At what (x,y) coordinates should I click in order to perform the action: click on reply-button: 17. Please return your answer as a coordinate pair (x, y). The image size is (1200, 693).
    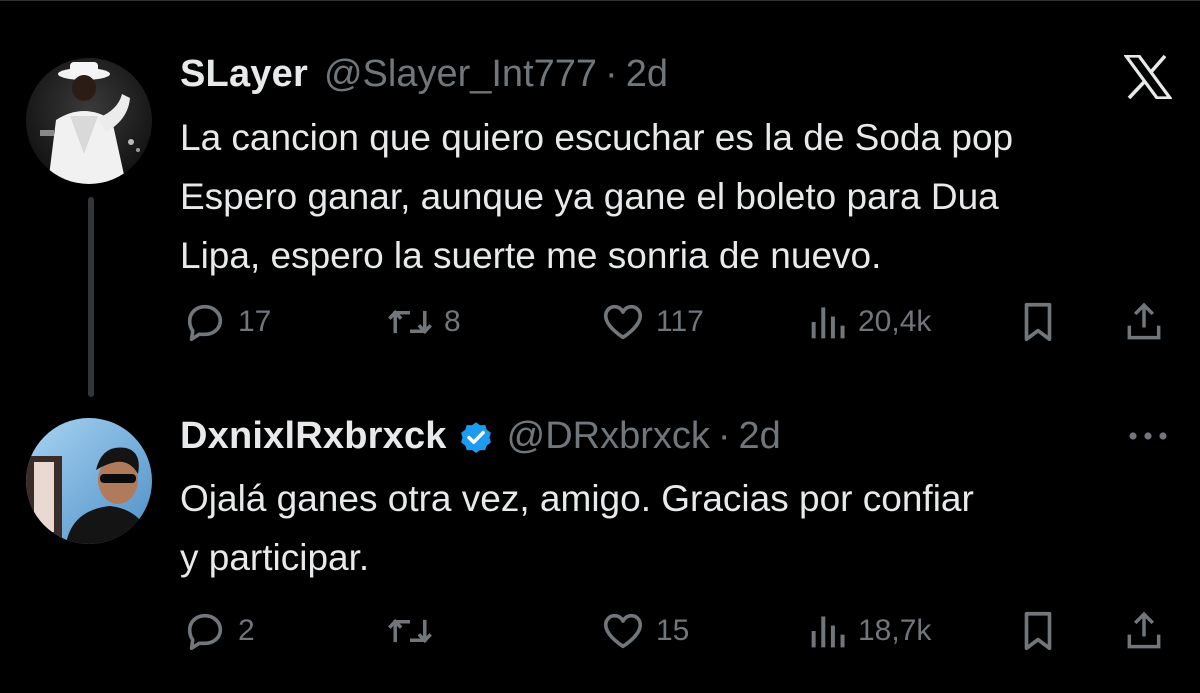
    Looking at the image, I should click on (226, 322).